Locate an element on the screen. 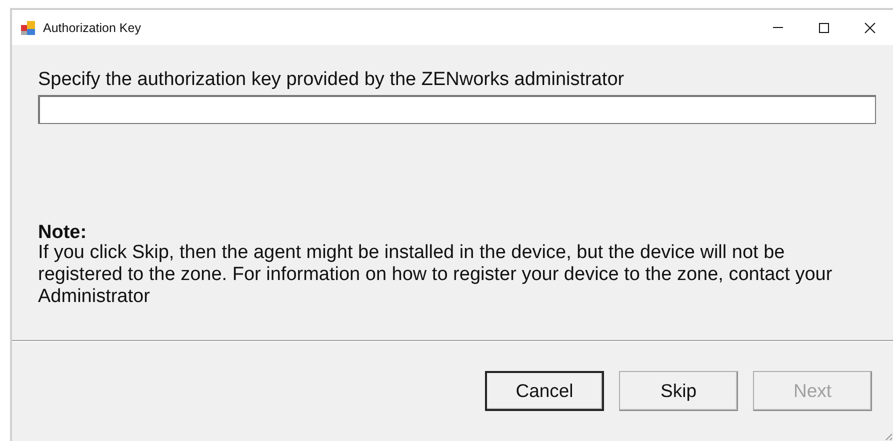  dialog-button: Cancel is located at coordinates (544, 391).